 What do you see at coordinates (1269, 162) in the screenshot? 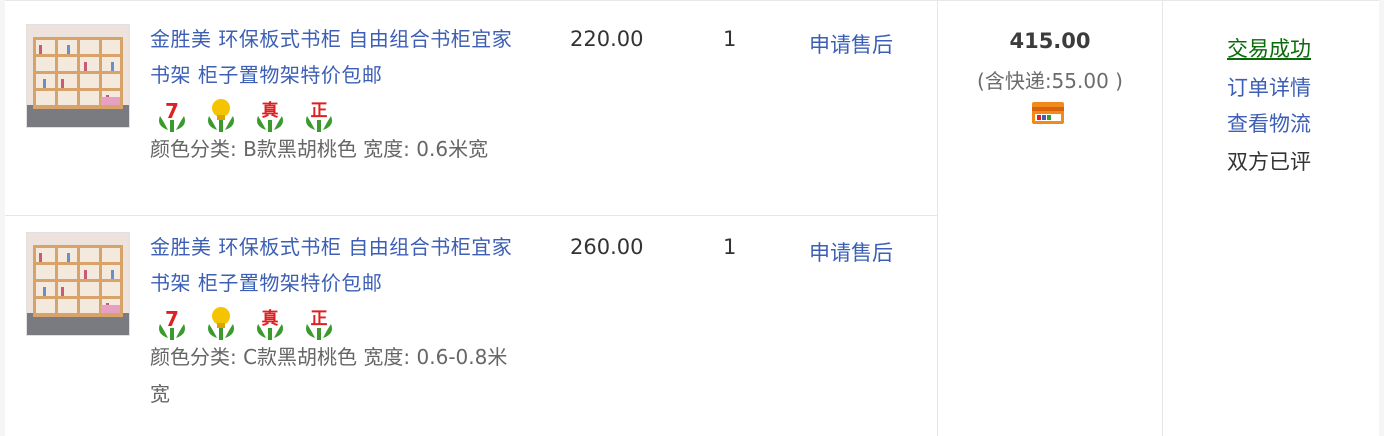
I see `rated-status: 双方已评` at bounding box center [1269, 162].